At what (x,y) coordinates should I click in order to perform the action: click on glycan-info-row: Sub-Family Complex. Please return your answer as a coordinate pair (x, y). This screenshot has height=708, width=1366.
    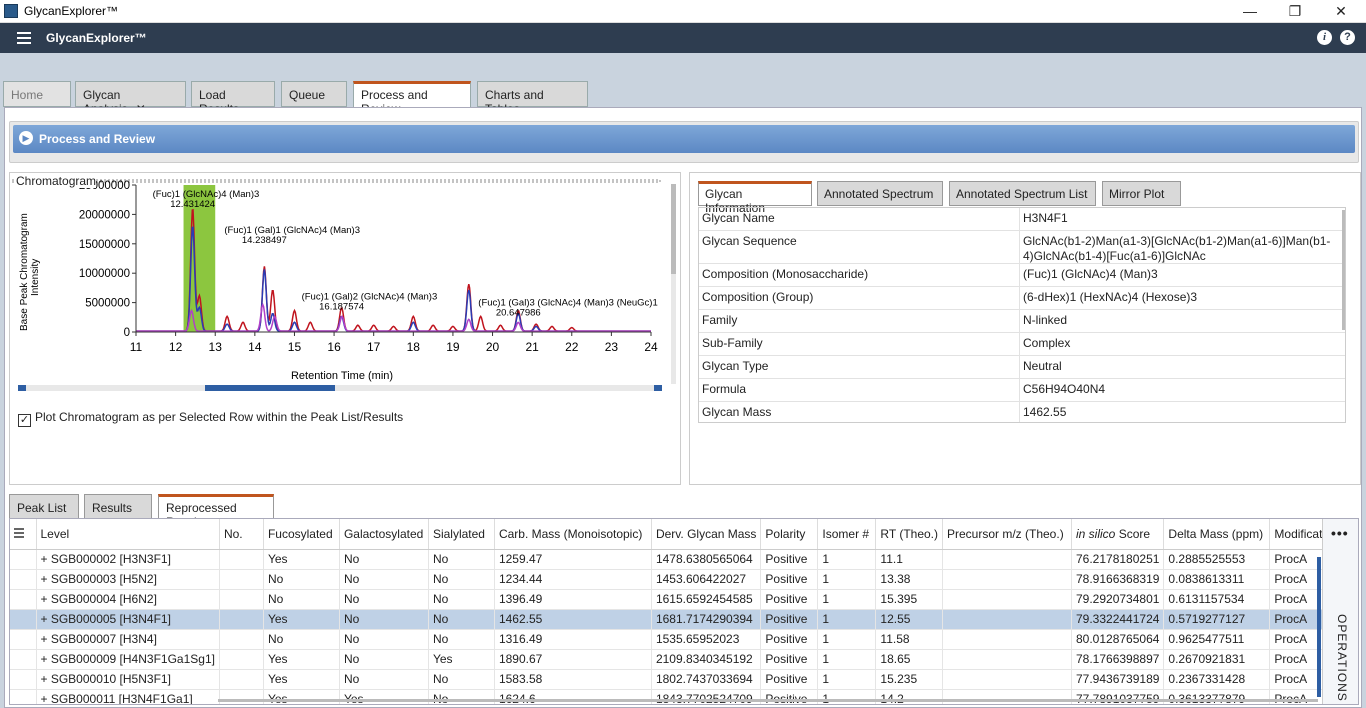
    Looking at the image, I should click on (1022, 344).